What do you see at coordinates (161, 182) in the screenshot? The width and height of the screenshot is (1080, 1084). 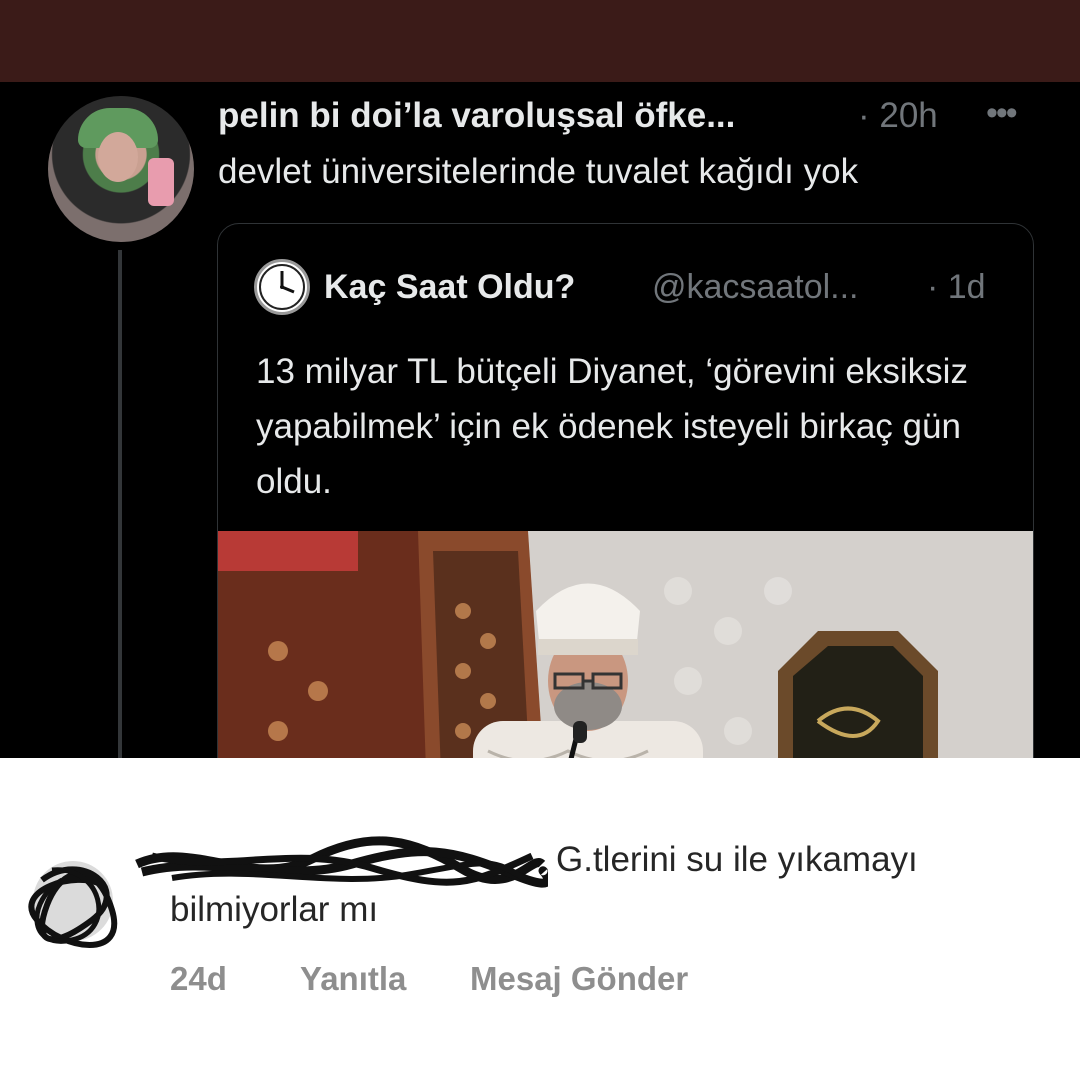 I see `avatar-phone` at bounding box center [161, 182].